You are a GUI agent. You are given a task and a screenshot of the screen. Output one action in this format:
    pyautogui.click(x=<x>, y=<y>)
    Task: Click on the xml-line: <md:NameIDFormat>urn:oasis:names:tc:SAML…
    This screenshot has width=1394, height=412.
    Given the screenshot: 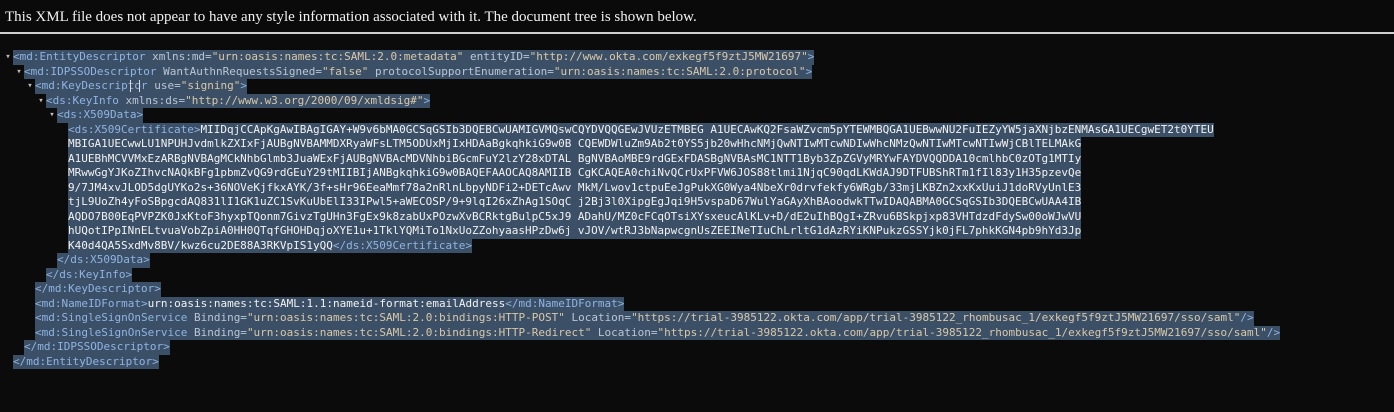 What is the action you would take?
    pyautogui.click(x=641, y=303)
    